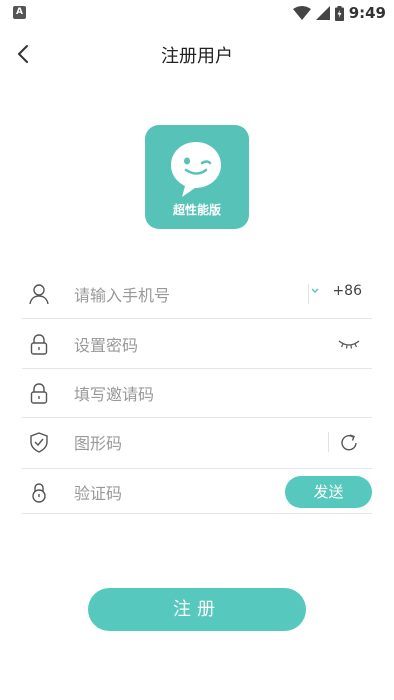  Describe the element at coordinates (197, 177) in the screenshot. I see `app-logo: 超性能版` at that location.